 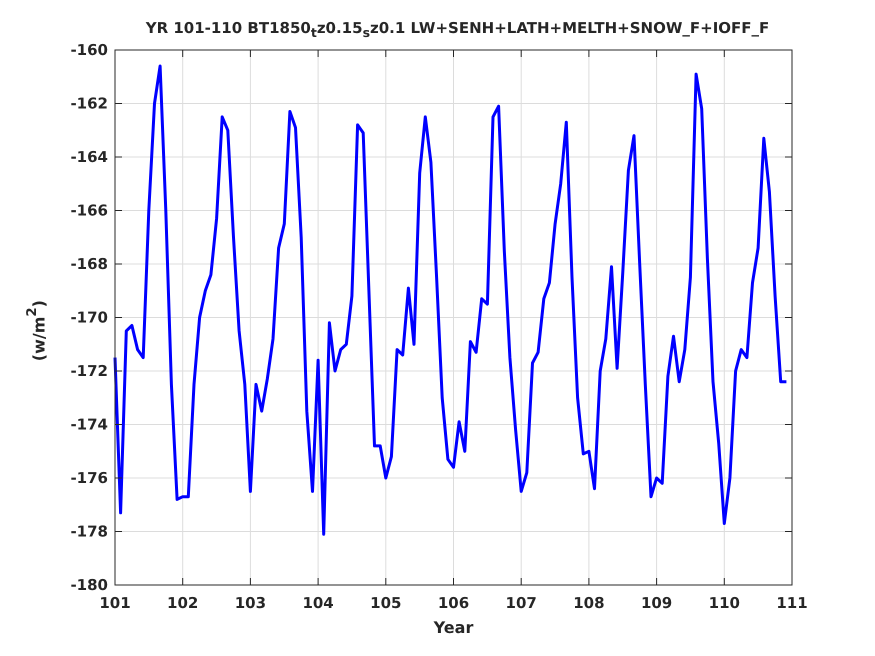 I want to click on y-tick-label: -180, so click(x=89, y=585).